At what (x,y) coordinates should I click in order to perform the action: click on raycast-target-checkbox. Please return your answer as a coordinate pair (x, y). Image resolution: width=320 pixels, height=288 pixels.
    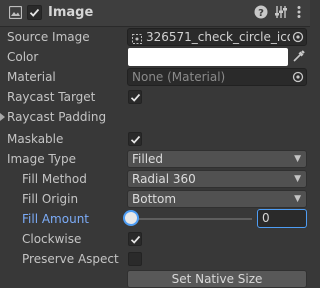
    Looking at the image, I should click on (135, 97).